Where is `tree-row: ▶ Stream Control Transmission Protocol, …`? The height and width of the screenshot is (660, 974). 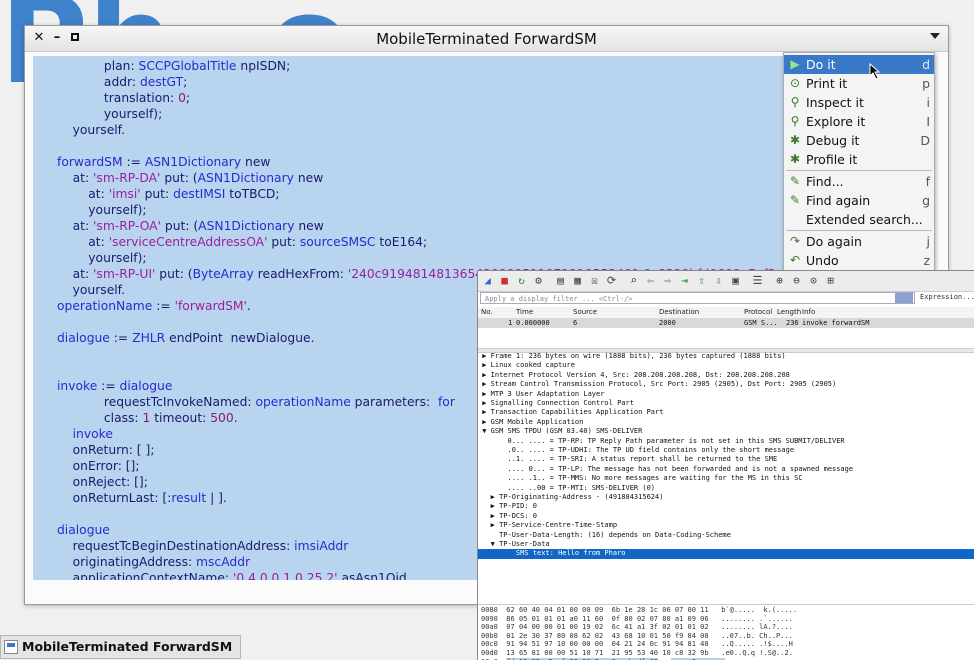 tree-row: ▶ Stream Control Transmission Protocol, … is located at coordinates (726, 384).